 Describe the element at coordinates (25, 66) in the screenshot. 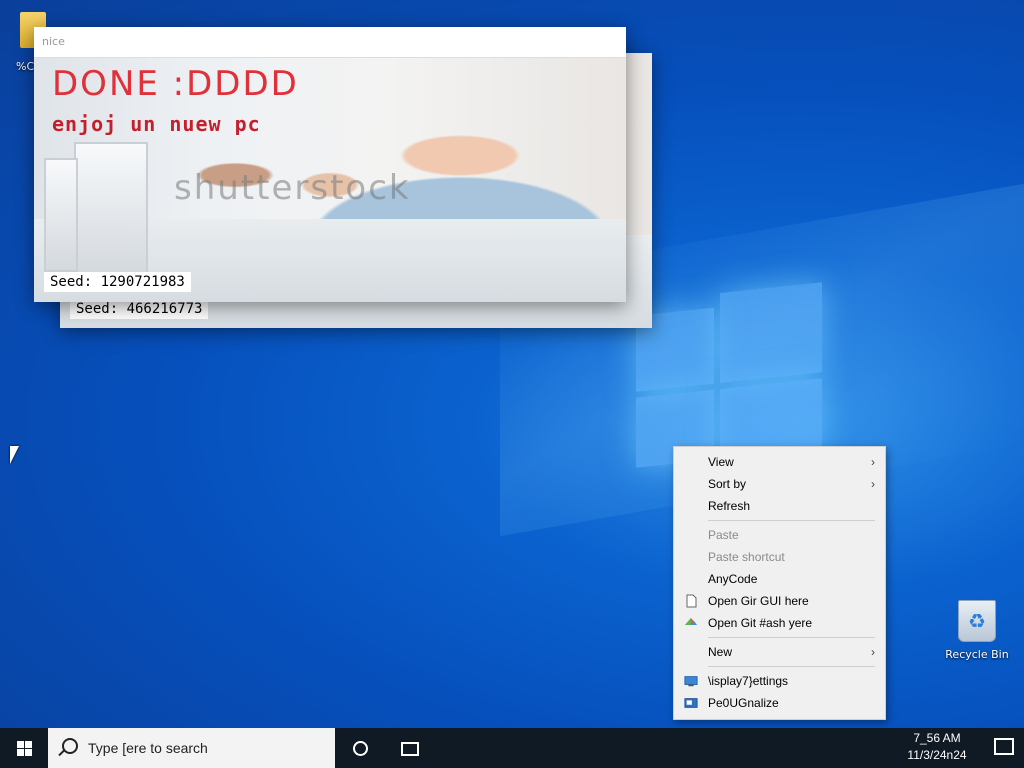

I see `folder-label: %C` at that location.